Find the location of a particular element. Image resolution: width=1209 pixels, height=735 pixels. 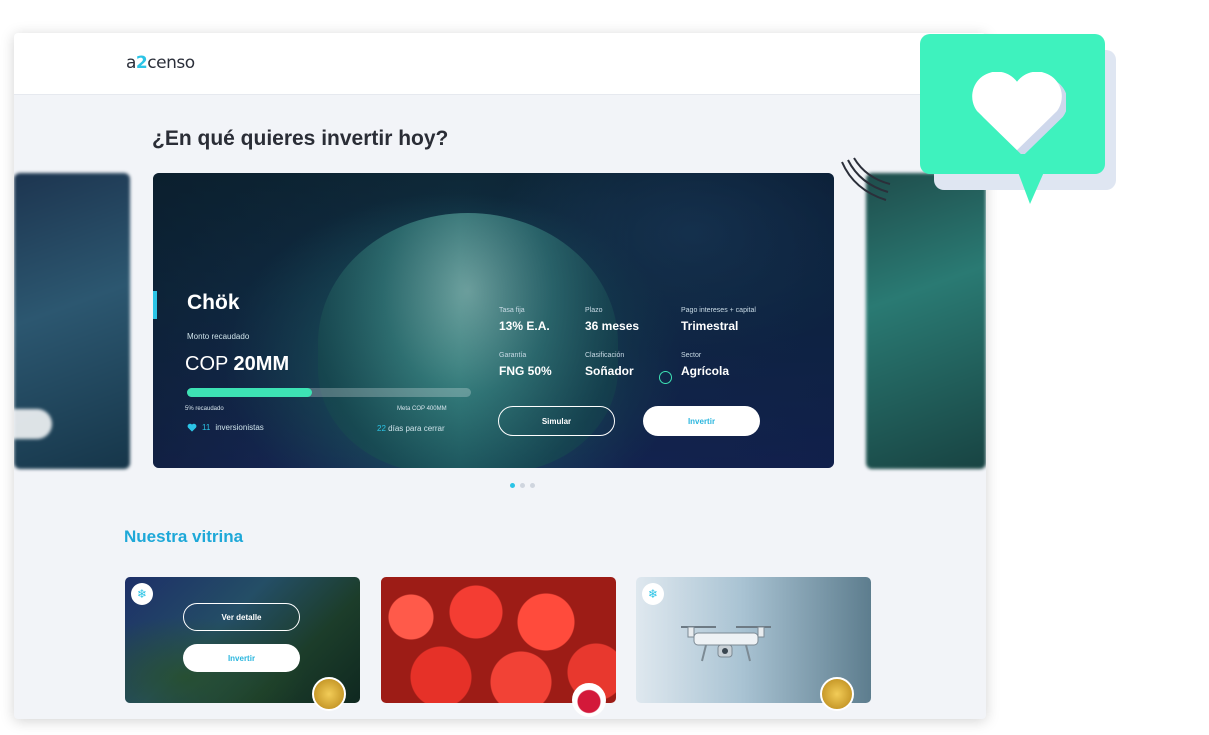

fact-guarantee-value: FNG 50% is located at coordinates (525, 371).